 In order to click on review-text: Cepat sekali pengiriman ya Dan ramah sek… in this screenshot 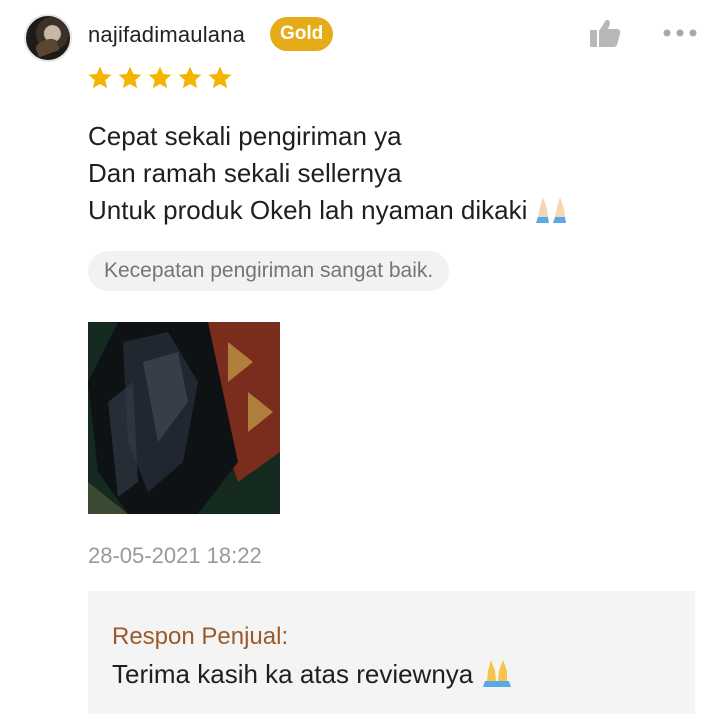, I will do `click(368, 173)`.